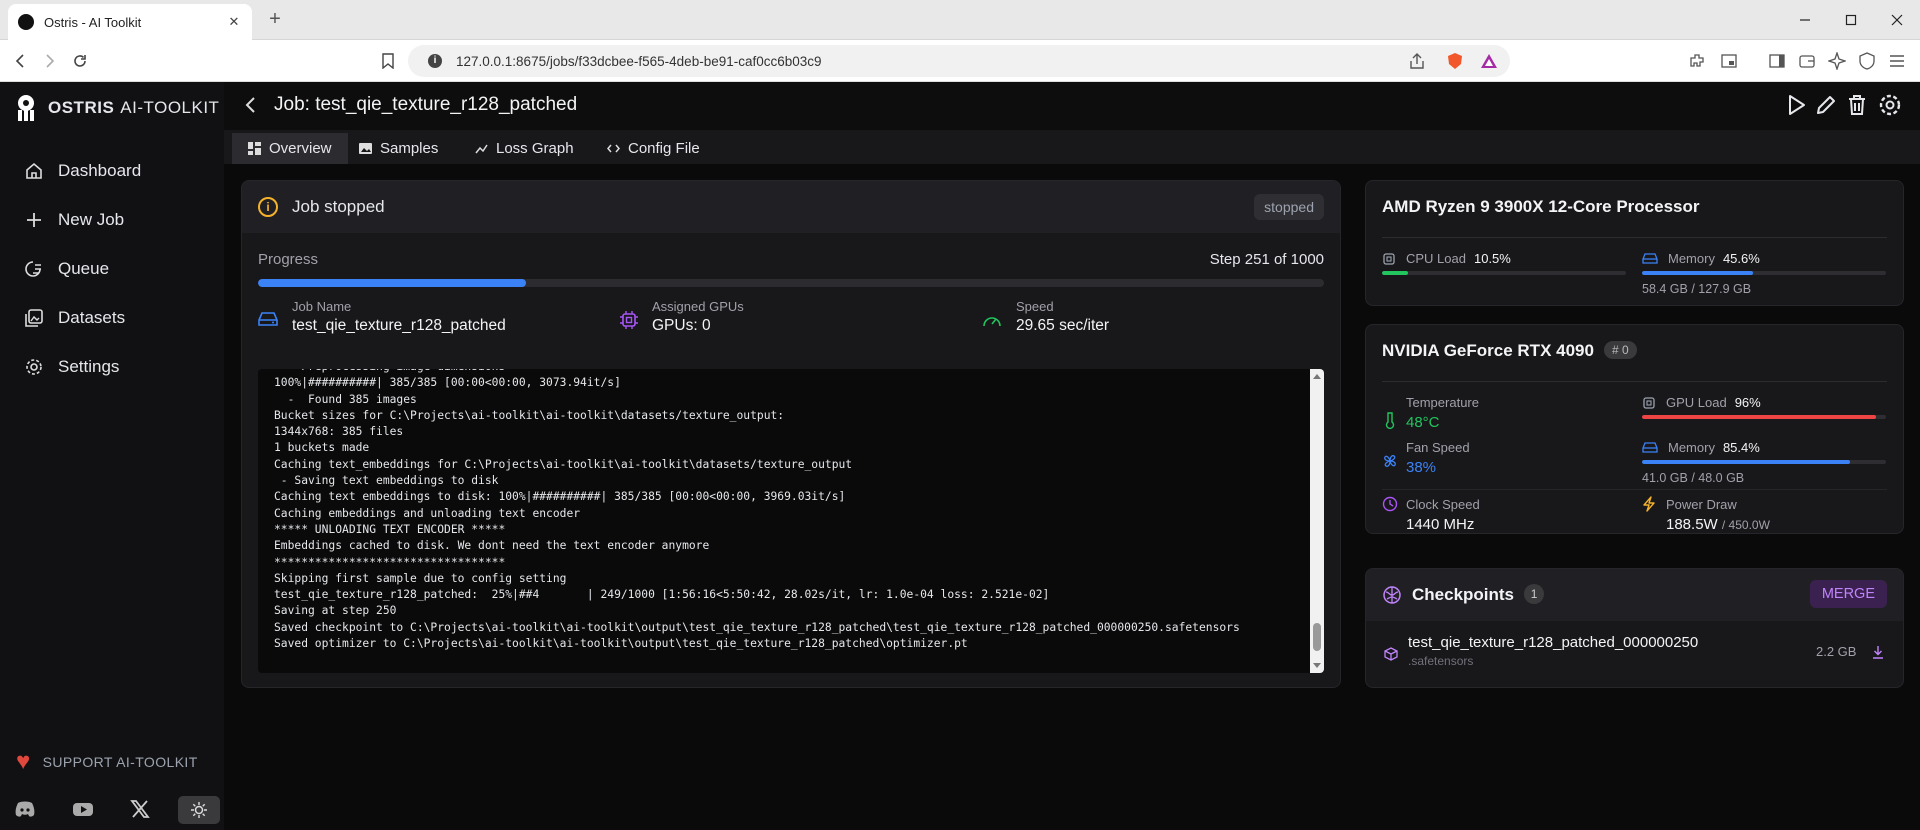 This screenshot has height=830, width=1920. I want to click on new-tab-button: +, so click(275, 19).